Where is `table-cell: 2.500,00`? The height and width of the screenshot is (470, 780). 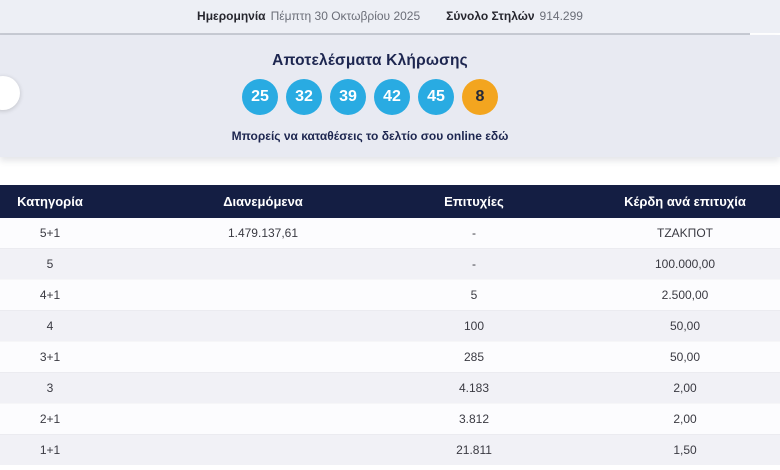
table-cell: 2.500,00 is located at coordinates (685, 295).